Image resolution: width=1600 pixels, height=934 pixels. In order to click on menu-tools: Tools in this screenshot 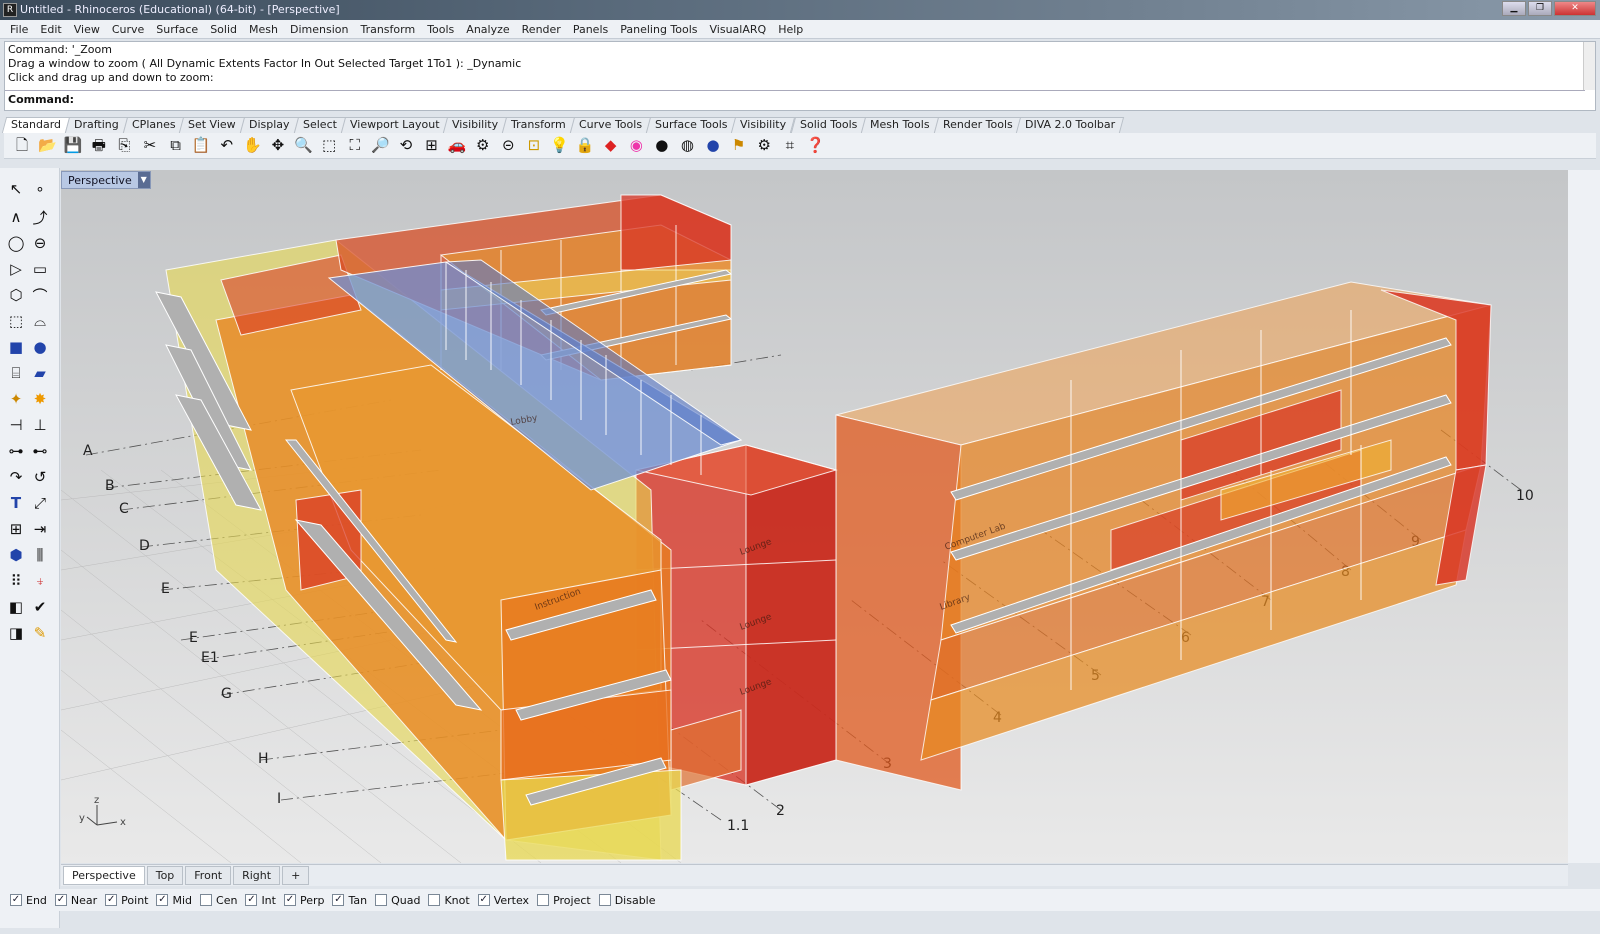, I will do `click(440, 29)`.